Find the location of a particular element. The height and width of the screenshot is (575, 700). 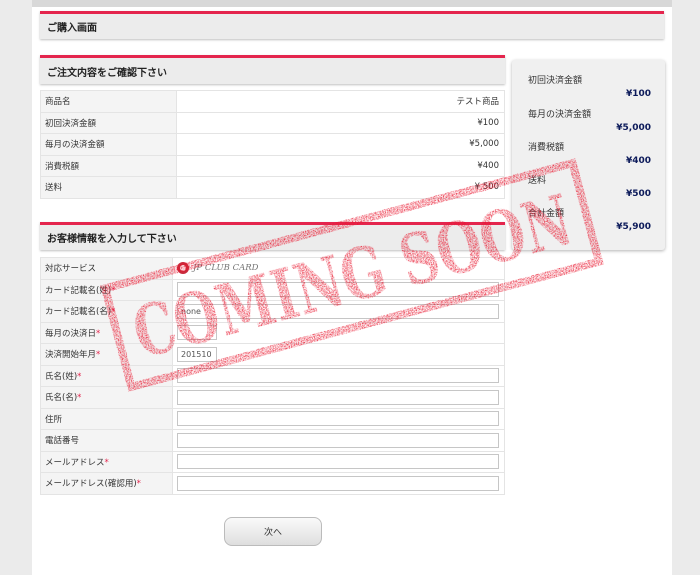

jp-club-card-logo: JP CLUB CARD is located at coordinates (338, 268).